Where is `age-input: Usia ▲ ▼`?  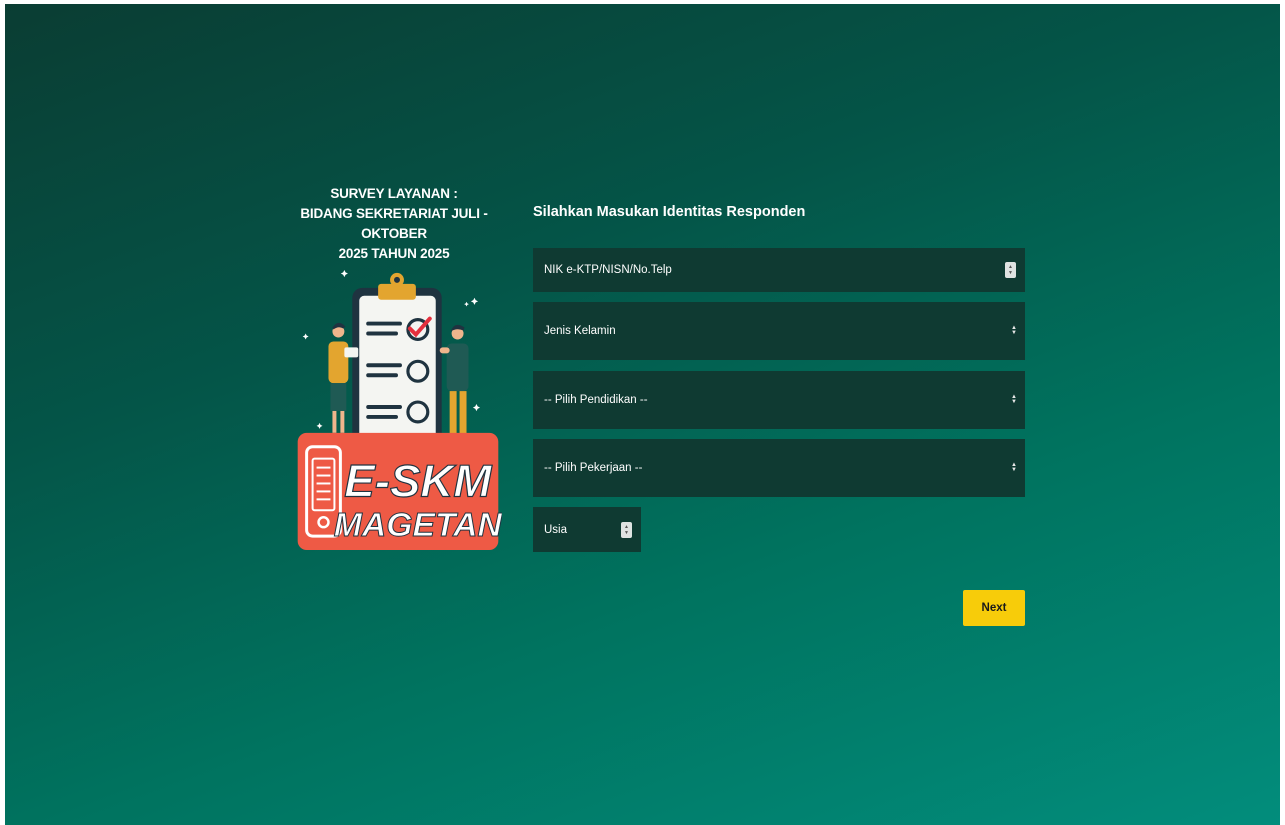
age-input: Usia ▲ ▼ is located at coordinates (587, 529).